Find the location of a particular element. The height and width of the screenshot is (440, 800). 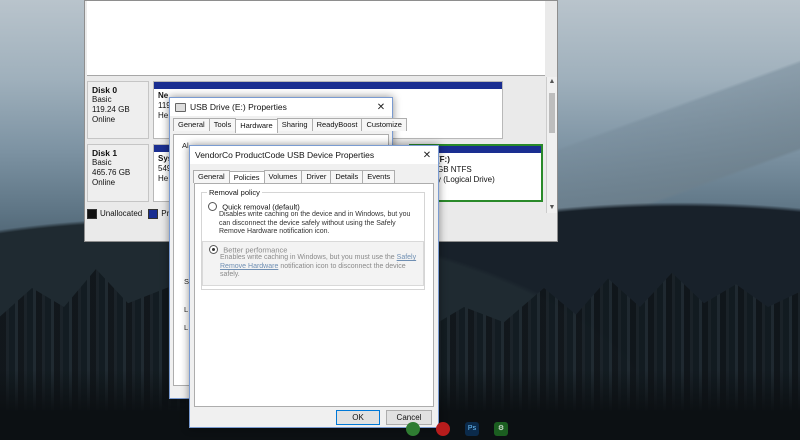

disk-0-type: Basic is located at coordinates (102, 99).